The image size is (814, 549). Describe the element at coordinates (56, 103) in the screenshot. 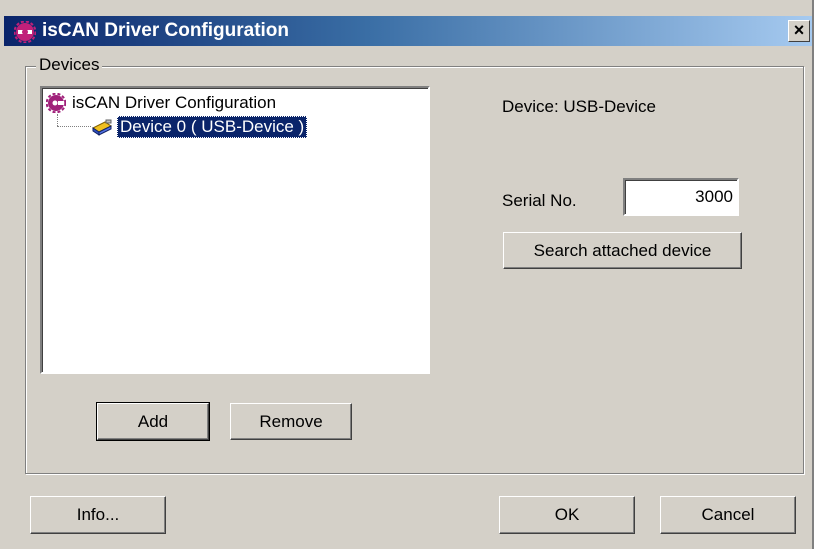

I see `gear-icon` at that location.